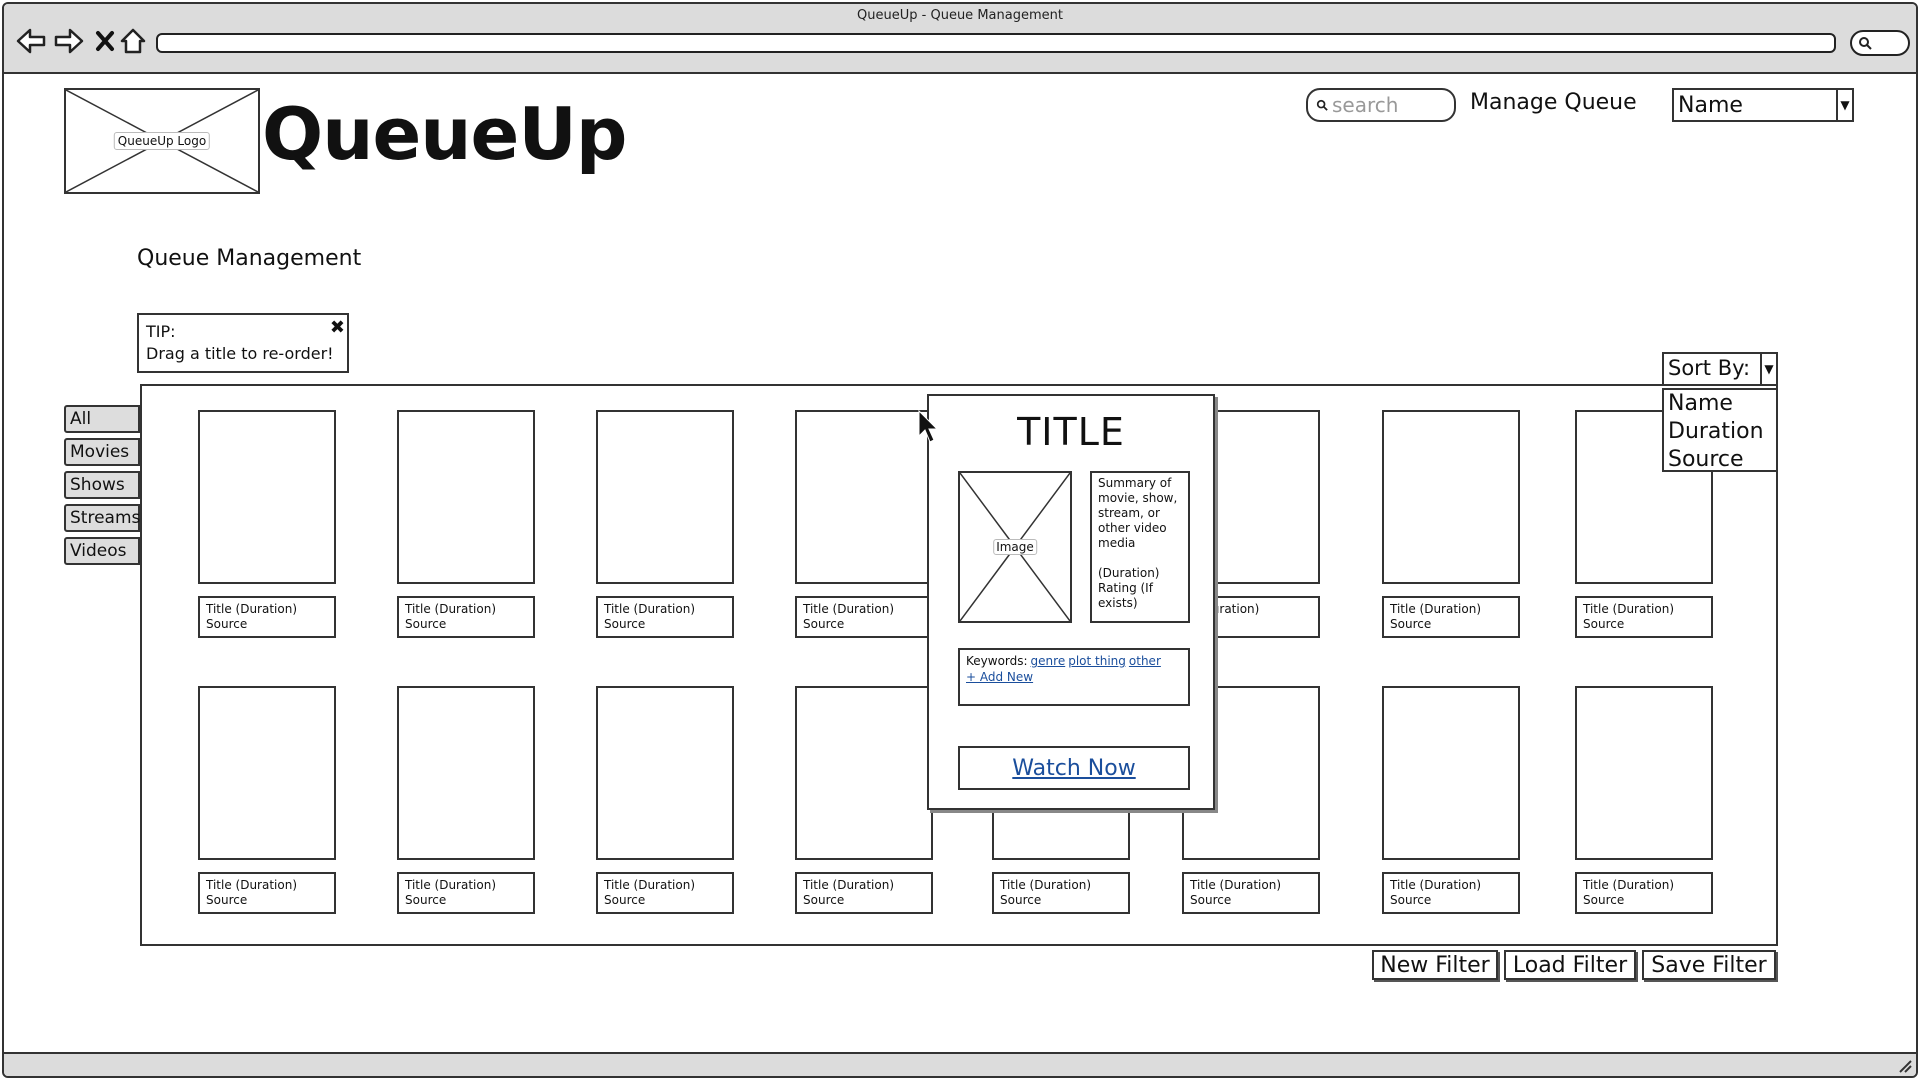  Describe the element at coordinates (1097, 661) in the screenshot. I see `keyword-link: plot thing` at that location.